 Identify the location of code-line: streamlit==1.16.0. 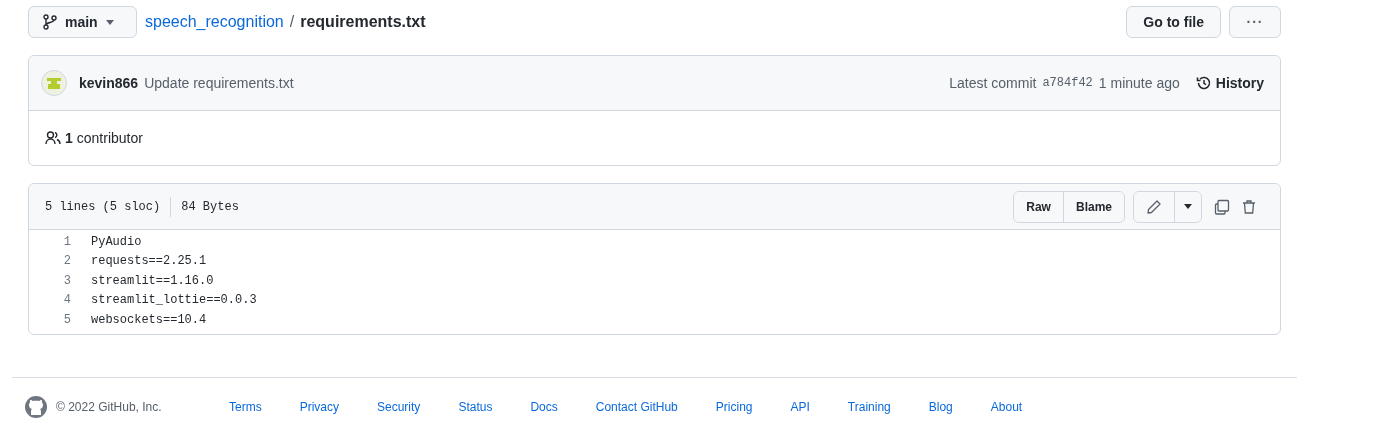
(152, 280).